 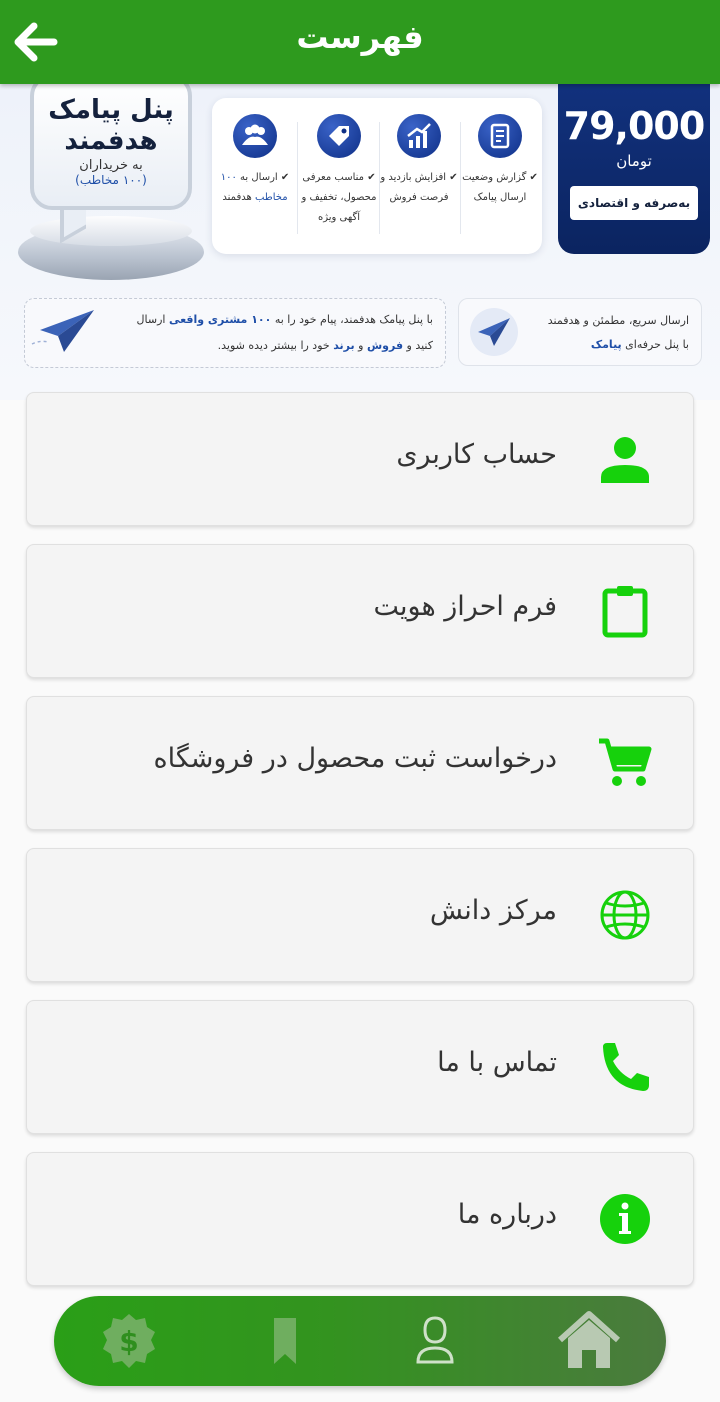 What do you see at coordinates (352, 319) in the screenshot?
I see `info-left-text: با پنل پیامک هدفمند، پیام خود را به` at bounding box center [352, 319].